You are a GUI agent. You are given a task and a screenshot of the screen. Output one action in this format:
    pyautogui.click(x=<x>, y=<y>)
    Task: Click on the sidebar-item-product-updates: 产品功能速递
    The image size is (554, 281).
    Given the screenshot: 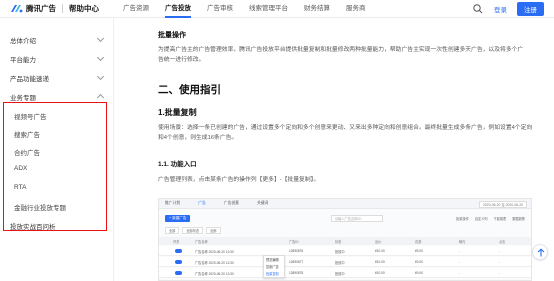 What is the action you would take?
    pyautogui.click(x=29, y=78)
    